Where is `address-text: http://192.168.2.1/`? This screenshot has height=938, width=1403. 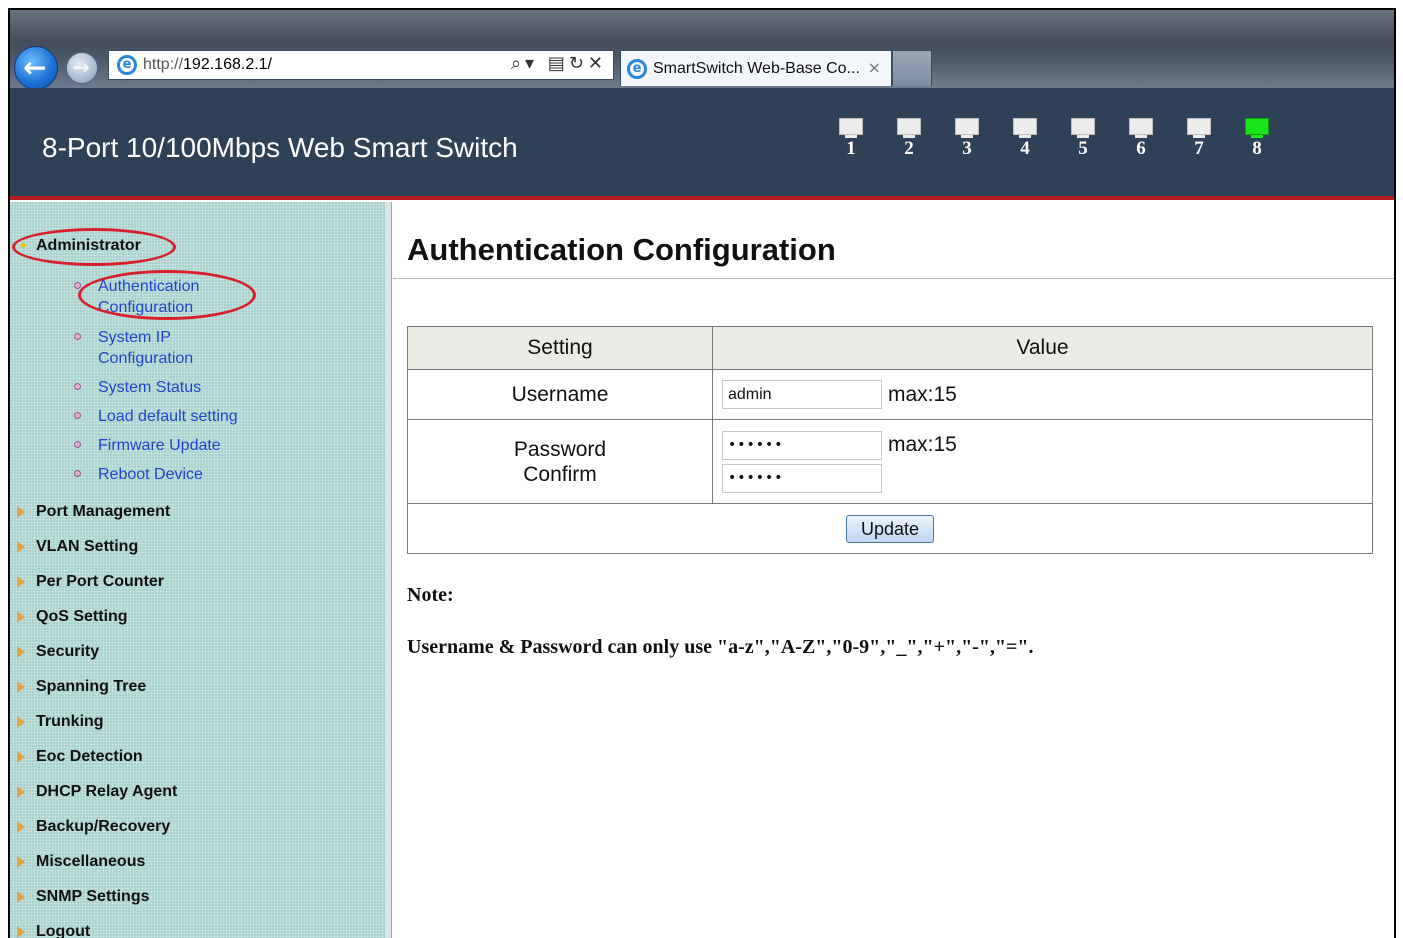 address-text: http://192.168.2.1/ is located at coordinates (207, 65).